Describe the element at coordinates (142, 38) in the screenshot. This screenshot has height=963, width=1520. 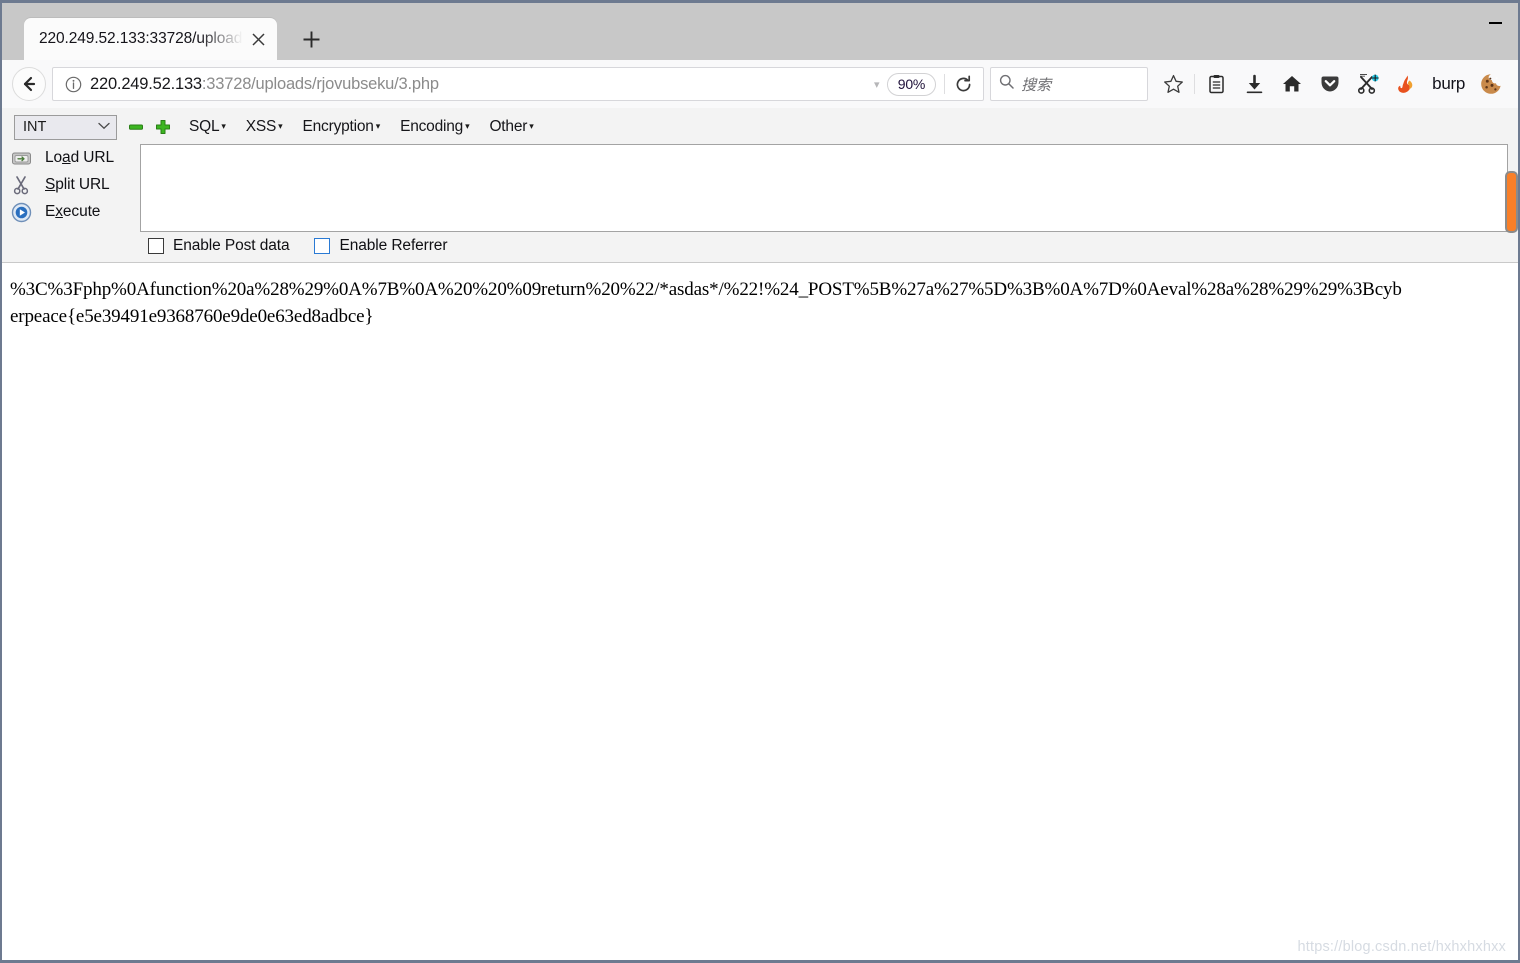
I see `tab-title: 220.249.52.133:33728/uploads` at that location.